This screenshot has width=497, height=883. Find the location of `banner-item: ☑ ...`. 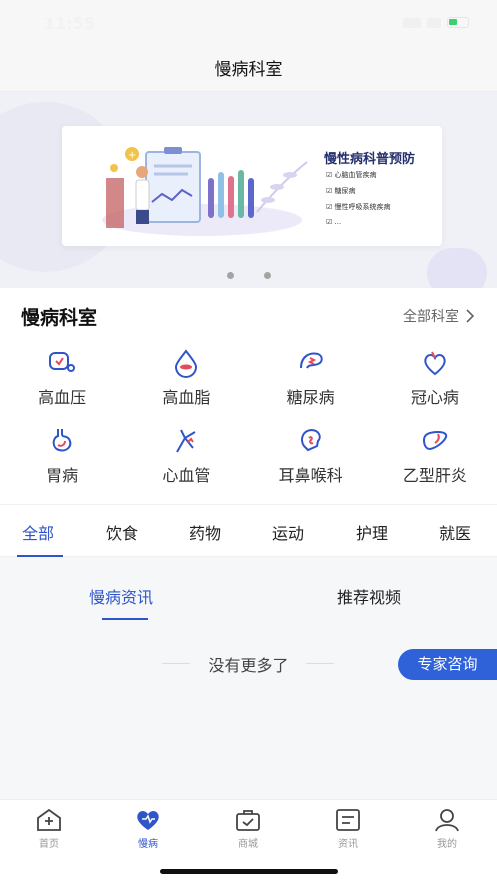

banner-item: ☑ ... is located at coordinates (334, 222).